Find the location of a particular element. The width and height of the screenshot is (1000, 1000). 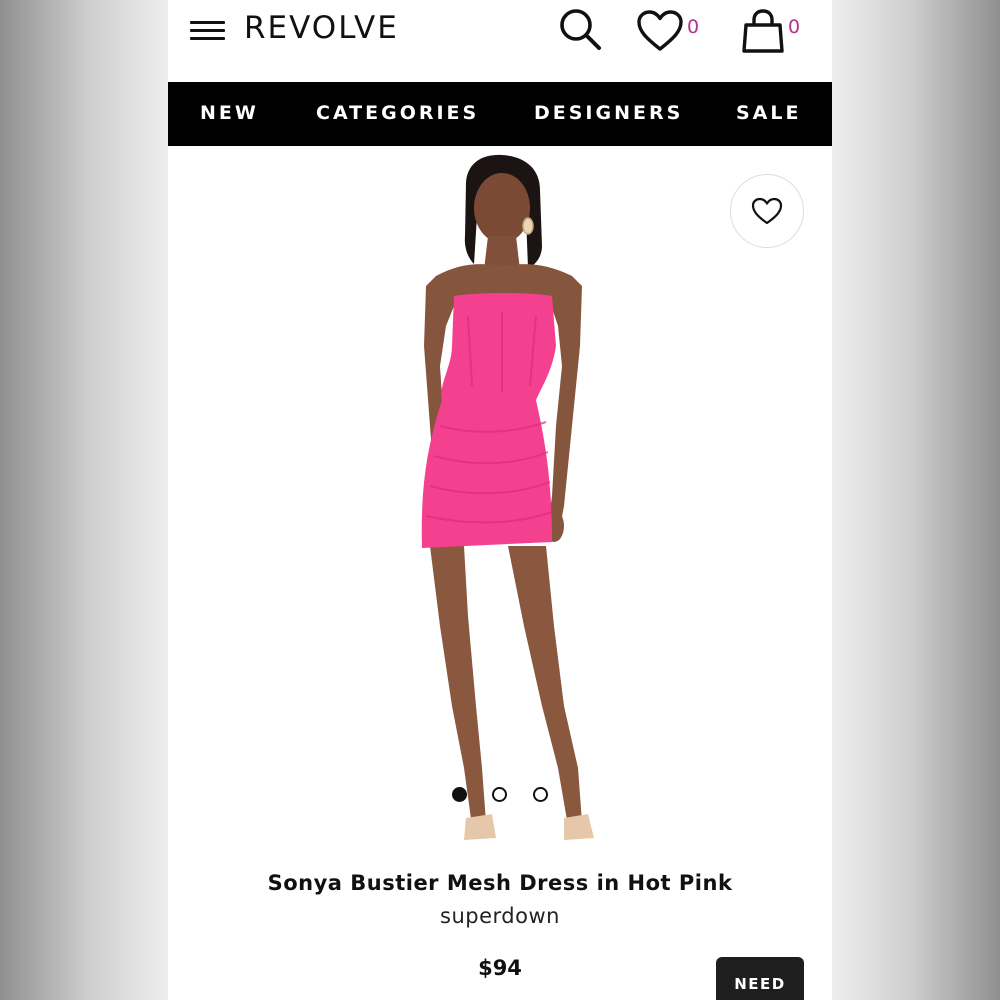

need-button: NEED is located at coordinates (760, 978).